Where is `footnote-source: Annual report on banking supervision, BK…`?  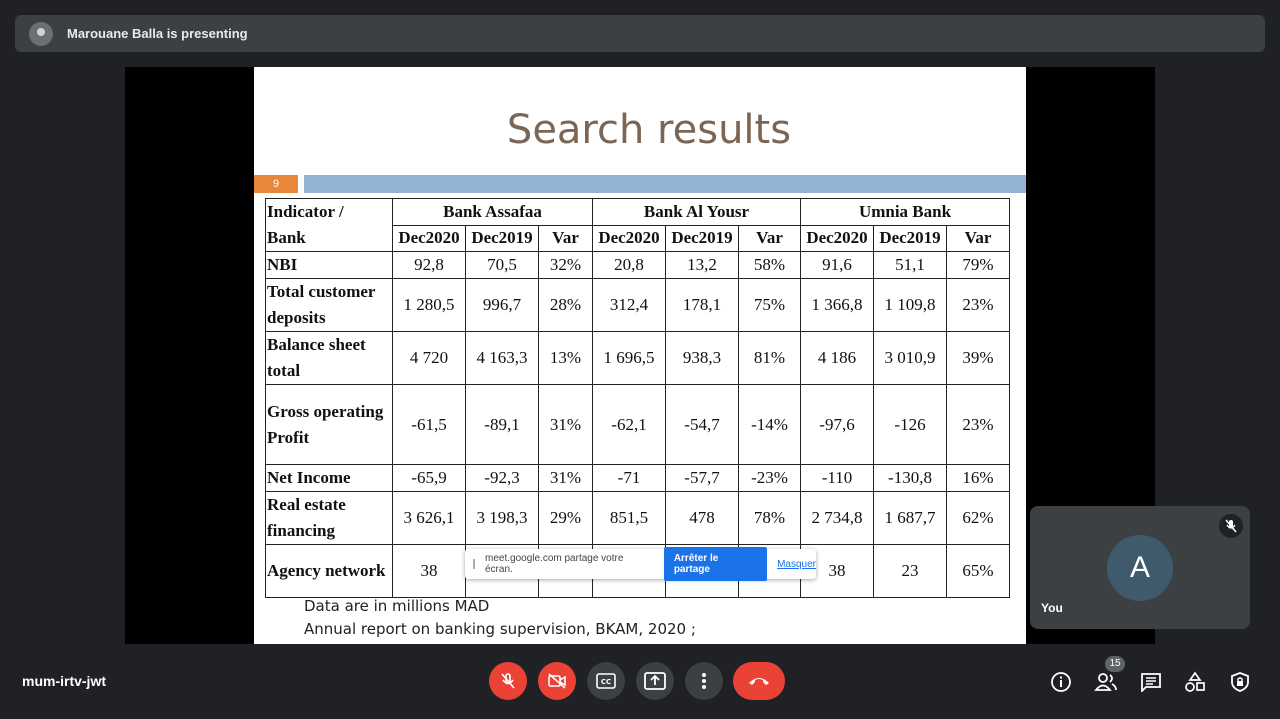 footnote-source: Annual report on banking supervision, BK… is located at coordinates (500, 629).